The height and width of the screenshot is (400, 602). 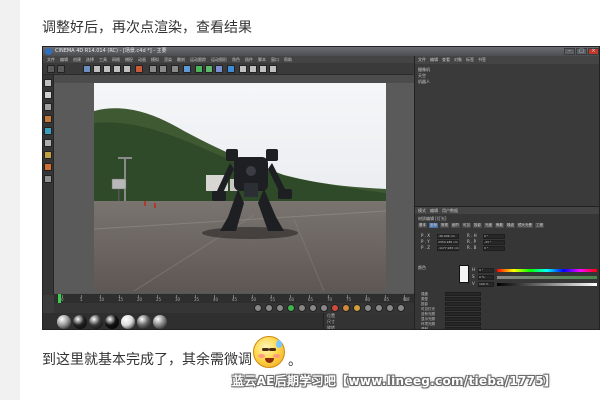 What do you see at coordinates (198, 59) in the screenshot?
I see `menu-item-11: 运动跟踪` at bounding box center [198, 59].